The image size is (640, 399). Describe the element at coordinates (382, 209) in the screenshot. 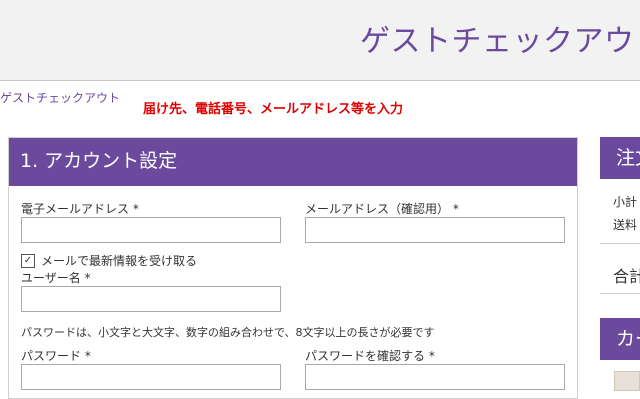

I see `email-confirm-label: メールアドレス（確認用） *` at that location.